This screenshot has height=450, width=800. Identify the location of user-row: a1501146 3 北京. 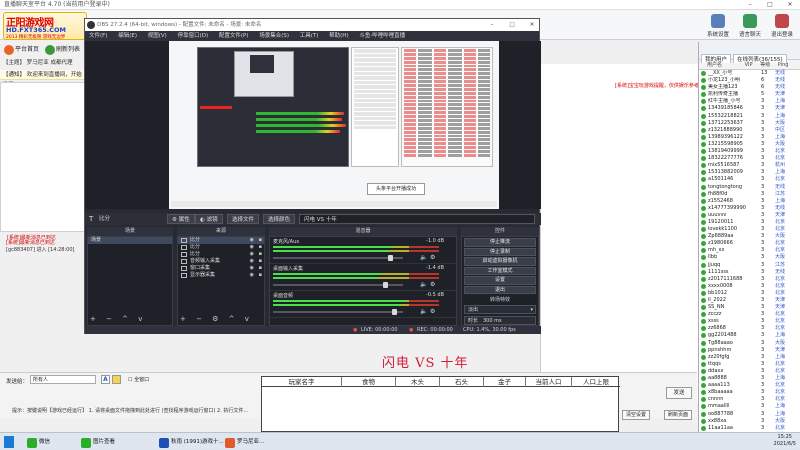
(749, 179).